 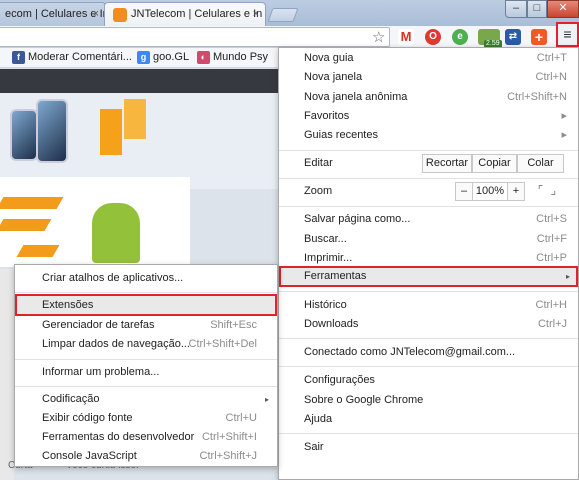 What do you see at coordinates (146, 305) in the screenshot?
I see `submenu-item-extensions: Extensões` at bounding box center [146, 305].